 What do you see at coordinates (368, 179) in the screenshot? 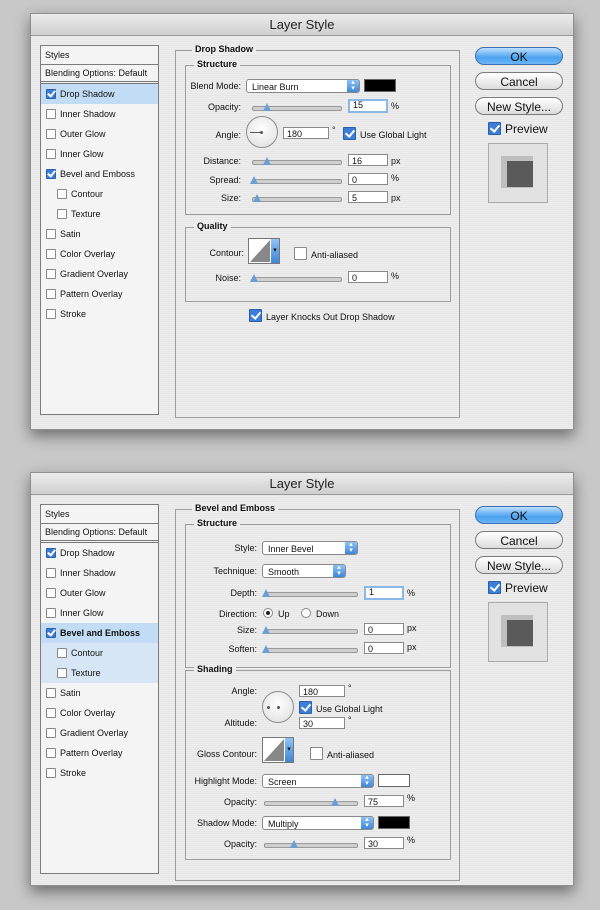
I see `spread-field: 0` at bounding box center [368, 179].